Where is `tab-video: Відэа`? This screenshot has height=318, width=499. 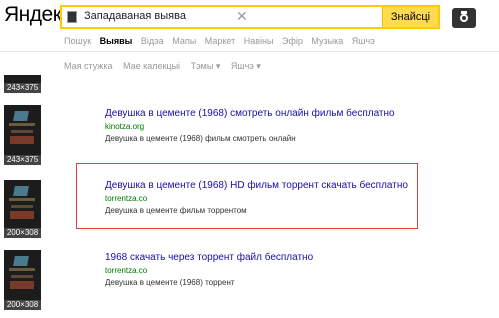 tab-video: Відэа is located at coordinates (152, 41).